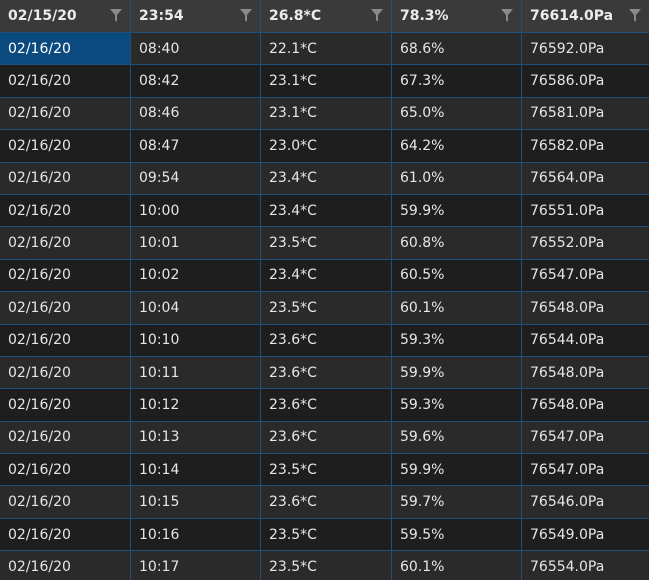 The height and width of the screenshot is (580, 649). I want to click on column-header-1: 23:54, so click(196, 16).